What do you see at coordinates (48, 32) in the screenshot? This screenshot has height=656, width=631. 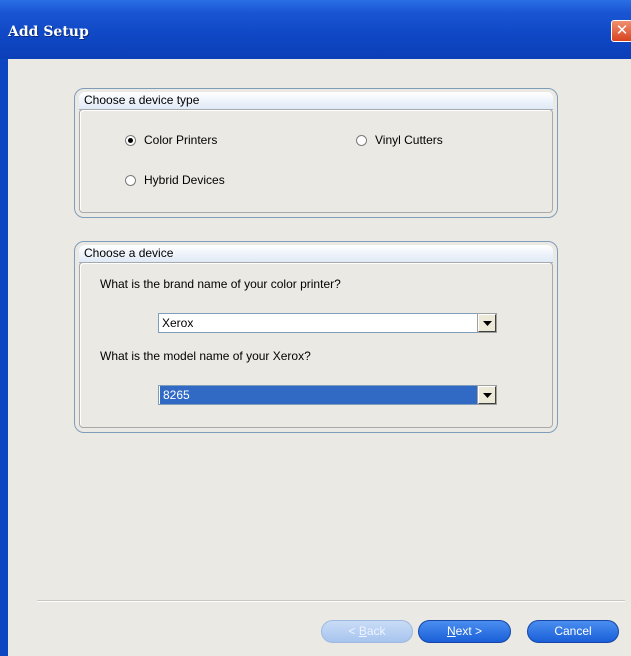 I see `window-title: Add Setup` at bounding box center [48, 32].